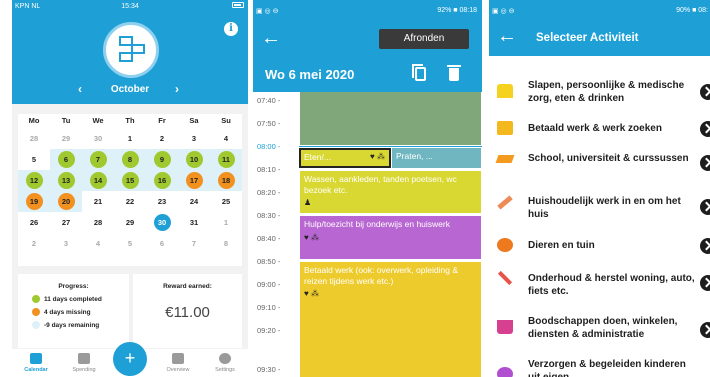 Image resolution: width=710 pixels, height=377 pixels. What do you see at coordinates (162, 120) in the screenshot?
I see `weekday-label: Fr` at bounding box center [162, 120].